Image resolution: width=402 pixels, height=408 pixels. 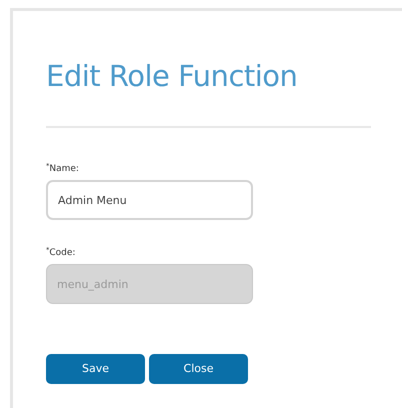 What do you see at coordinates (61, 253) in the screenshot?
I see `field-label: $^{*}$Code:` at bounding box center [61, 253].